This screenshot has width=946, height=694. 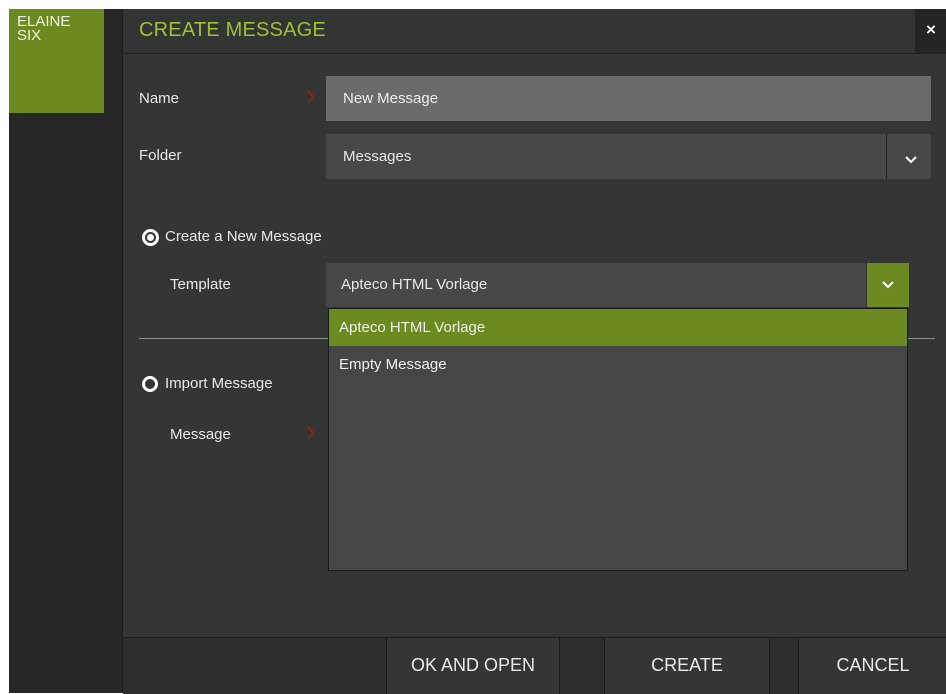 What do you see at coordinates (243, 236) in the screenshot?
I see `create-new-label: Create a New Message` at bounding box center [243, 236].